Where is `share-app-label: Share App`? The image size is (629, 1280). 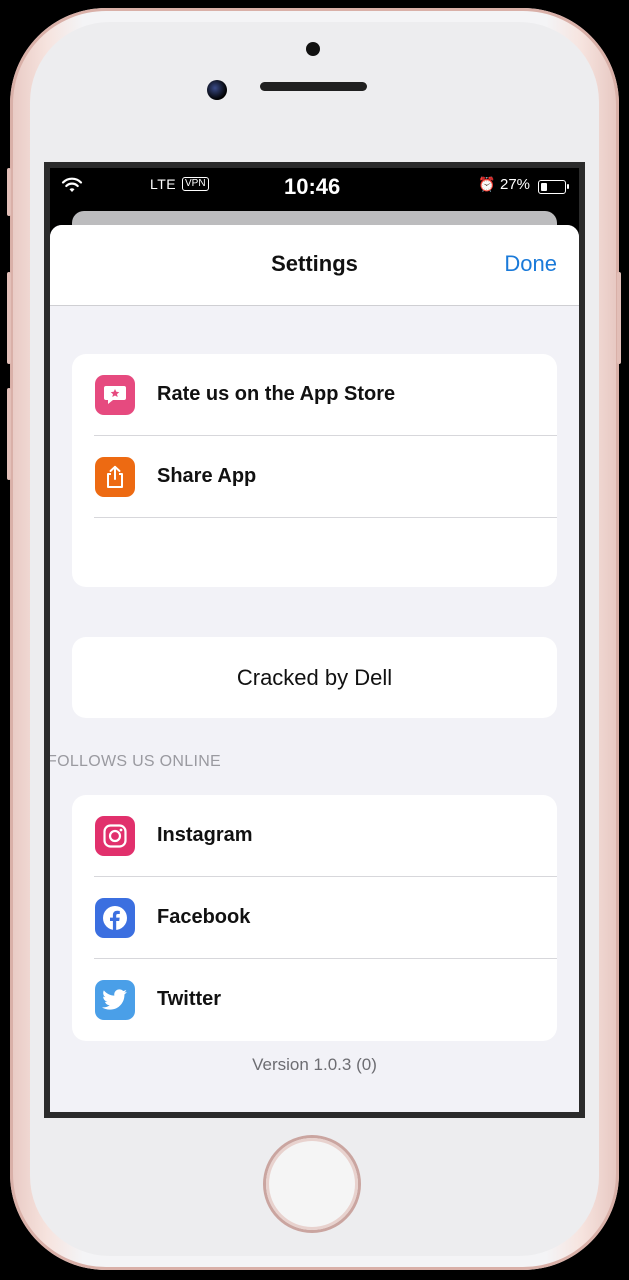
share-app-label: Share App is located at coordinates (207, 476).